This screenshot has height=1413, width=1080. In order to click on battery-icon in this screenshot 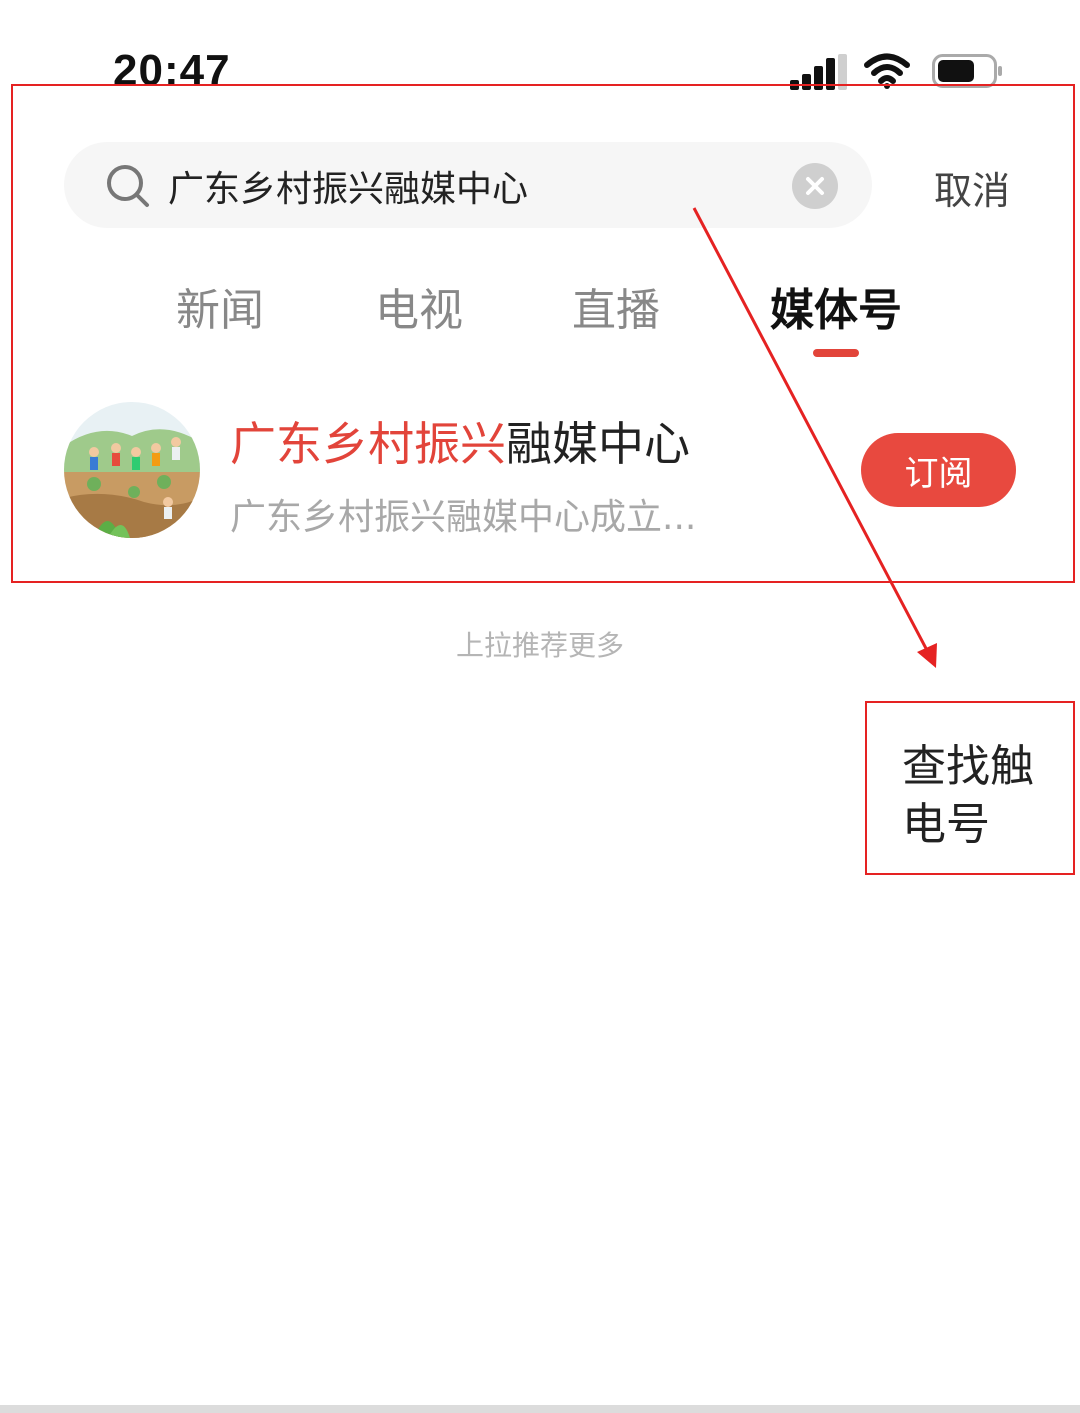, I will do `click(967, 71)`.